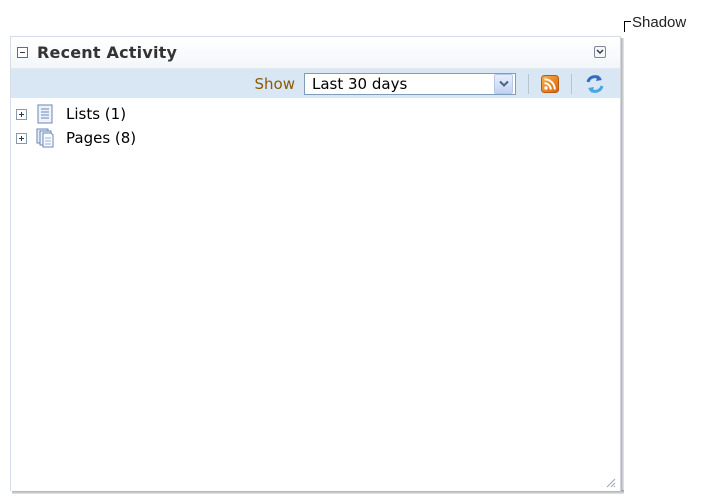 Image resolution: width=720 pixels, height=499 pixels. I want to click on tree-item-label: Pages (8), so click(101, 138).